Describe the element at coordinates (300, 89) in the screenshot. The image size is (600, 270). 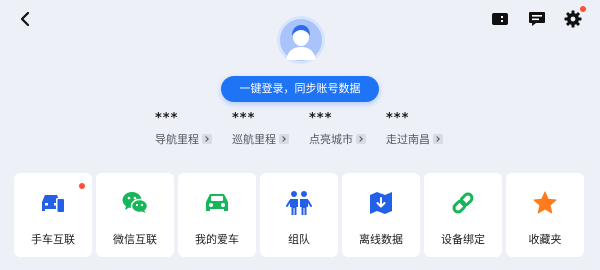
I see `one-click-login-button: 一键登录，同步账号数据` at that location.